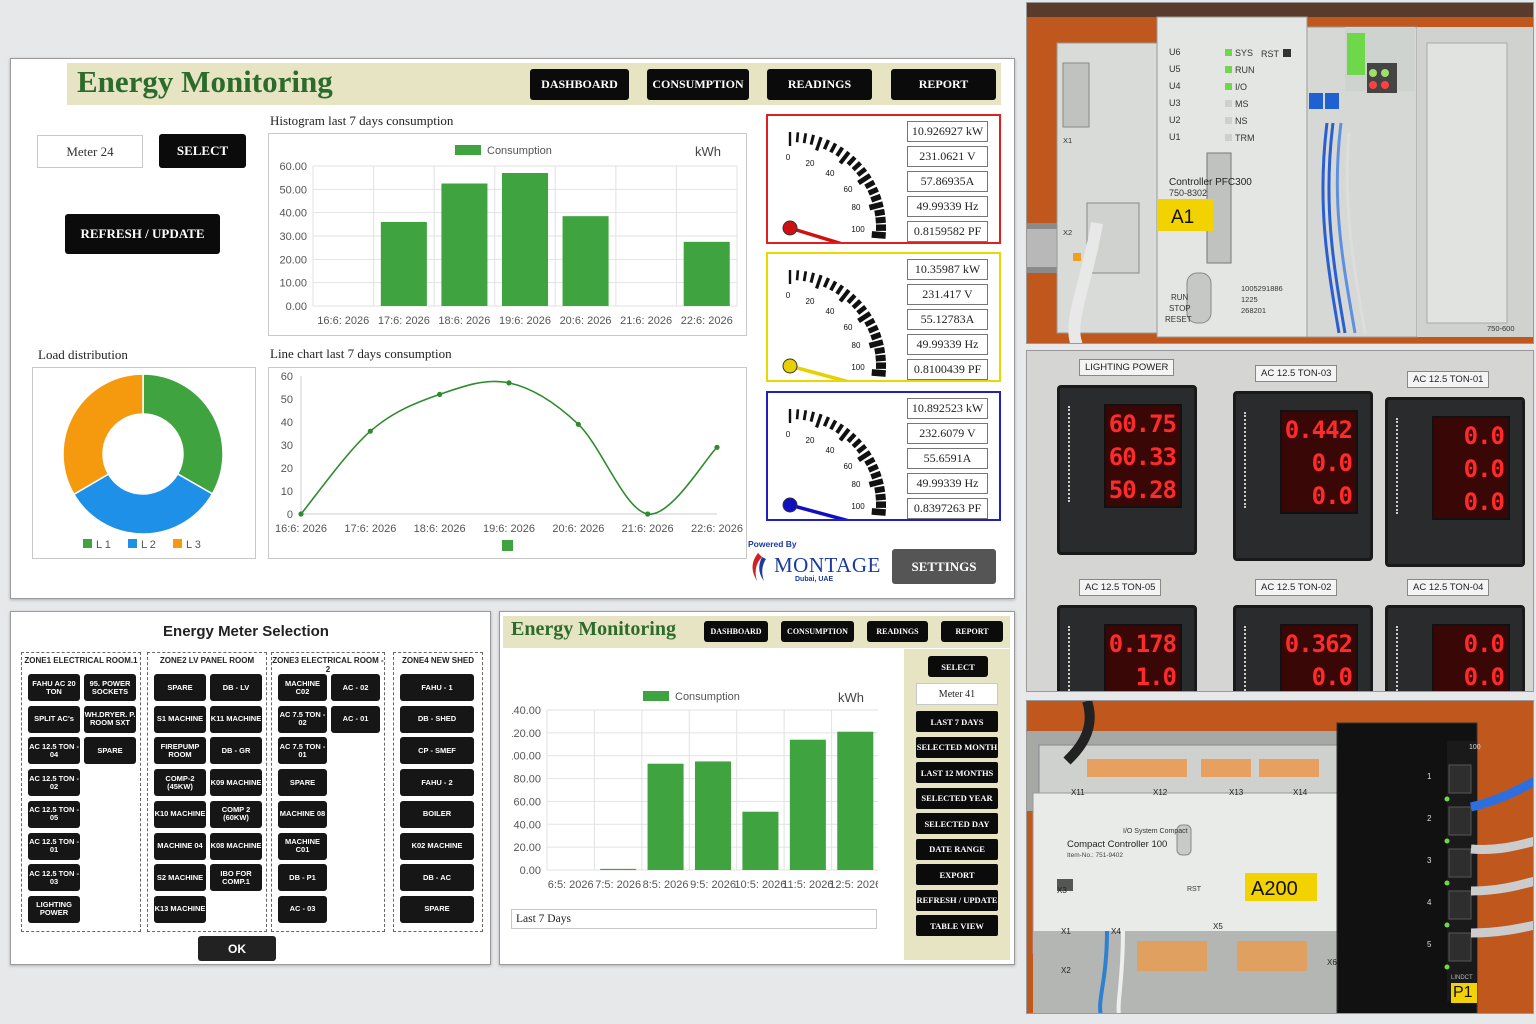 The image size is (1536, 1024). Describe the element at coordinates (957, 721) in the screenshot. I see `period-button: LAST 7 DAYS` at that location.